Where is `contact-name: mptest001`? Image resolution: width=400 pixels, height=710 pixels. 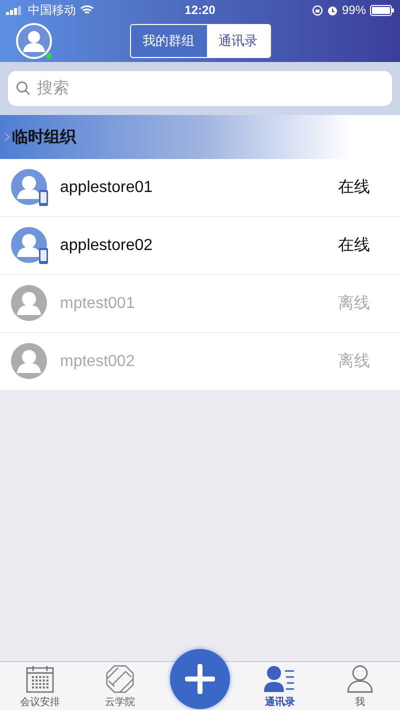 contact-name: mptest001 is located at coordinates (98, 303).